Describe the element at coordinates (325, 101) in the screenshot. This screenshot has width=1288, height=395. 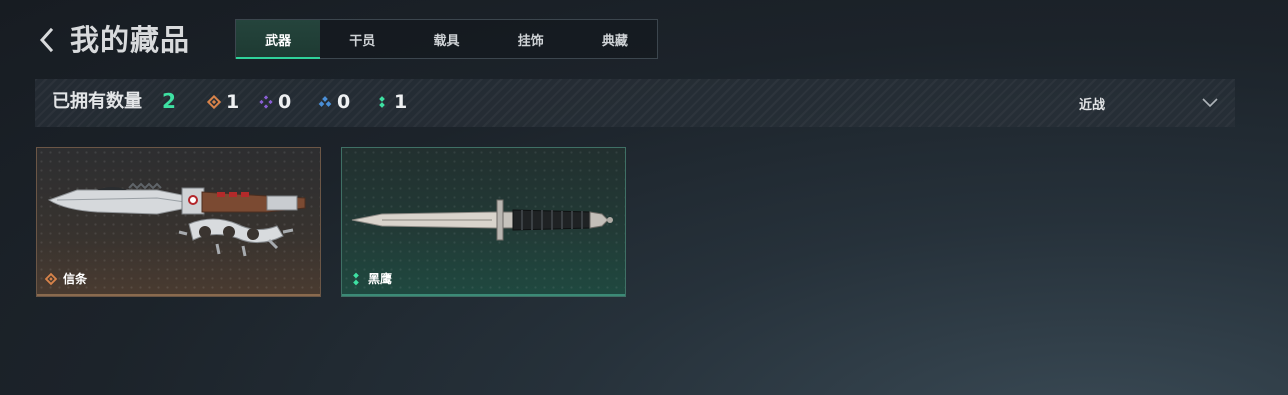
I see `blue-triangle-icon` at that location.